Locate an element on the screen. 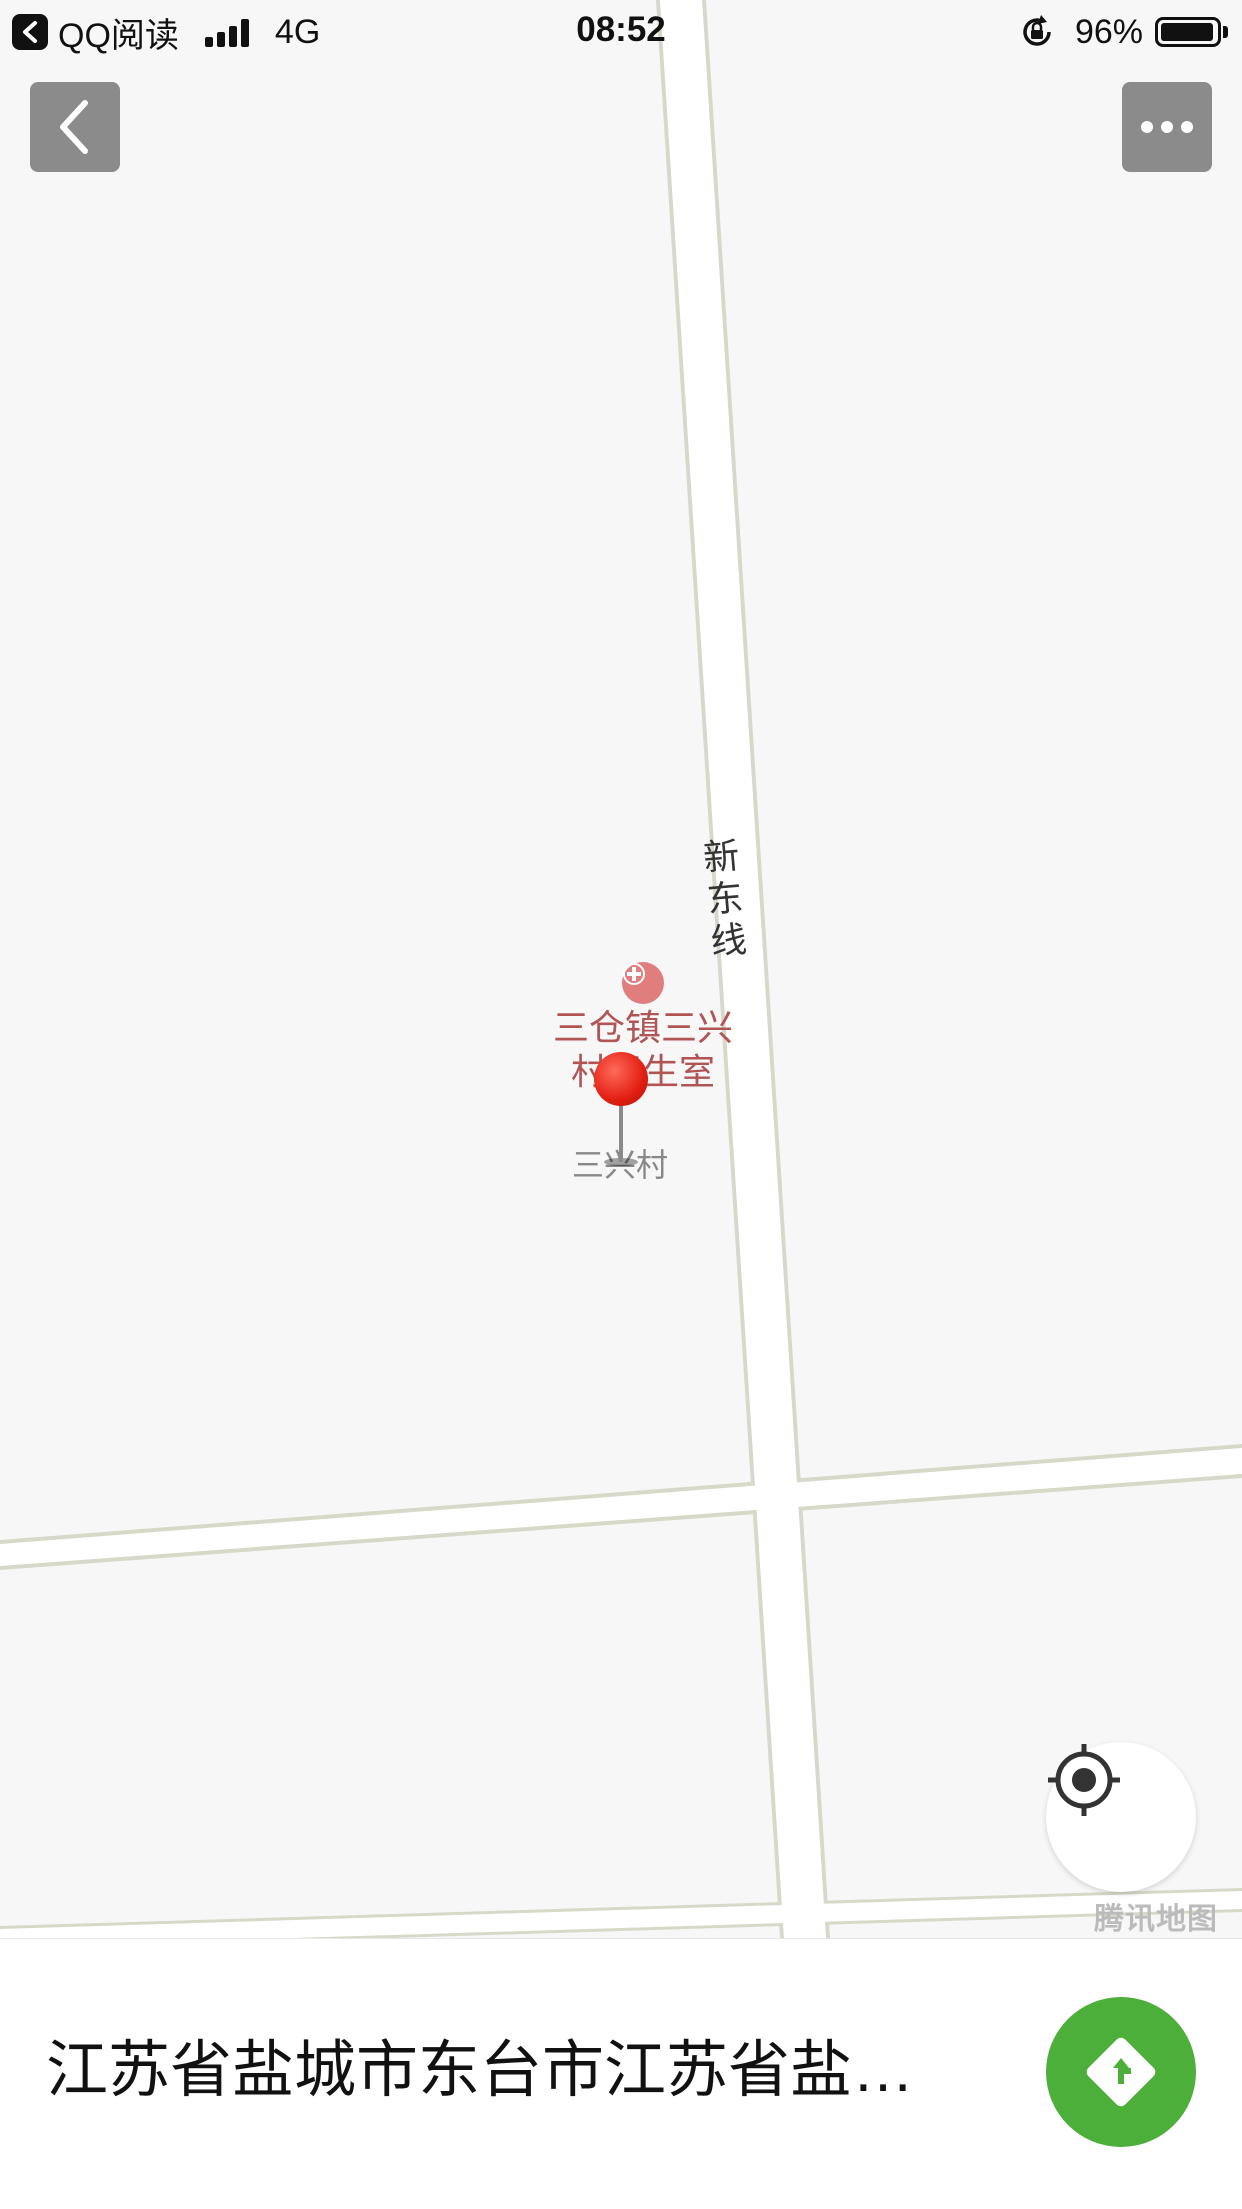 The height and width of the screenshot is (2209, 1242). map-brand-logo: 腾讯地图 is located at coordinates (1156, 1919).